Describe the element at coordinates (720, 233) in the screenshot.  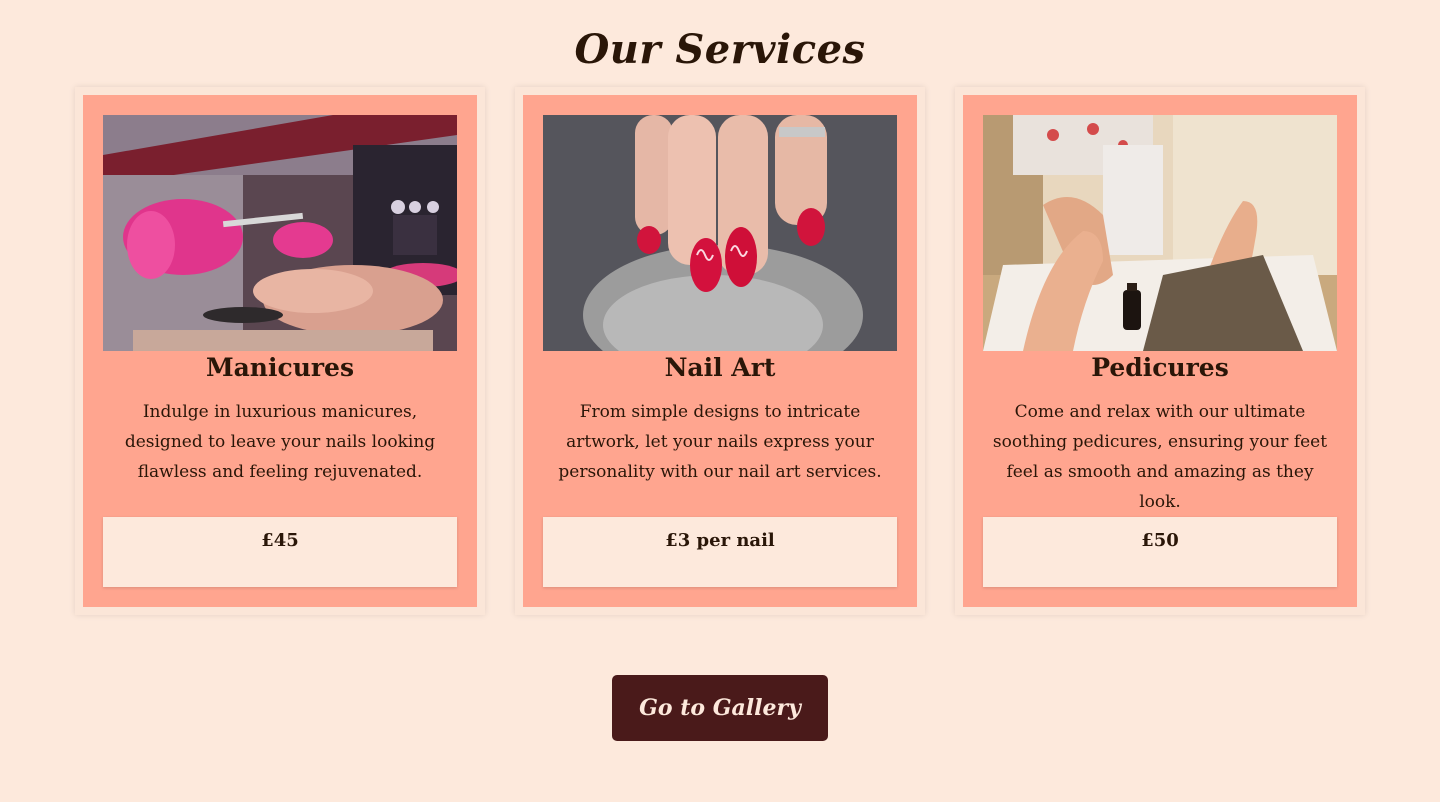
I see `nail-art-photo` at that location.